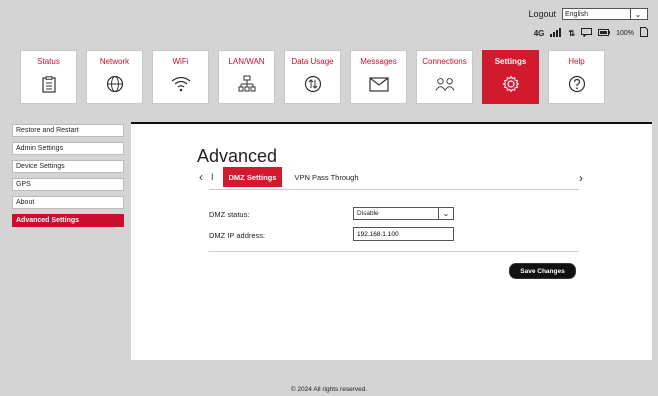 The width and height of the screenshot is (658, 396). I want to click on dmz-status-label: DMZ status:, so click(229, 214).